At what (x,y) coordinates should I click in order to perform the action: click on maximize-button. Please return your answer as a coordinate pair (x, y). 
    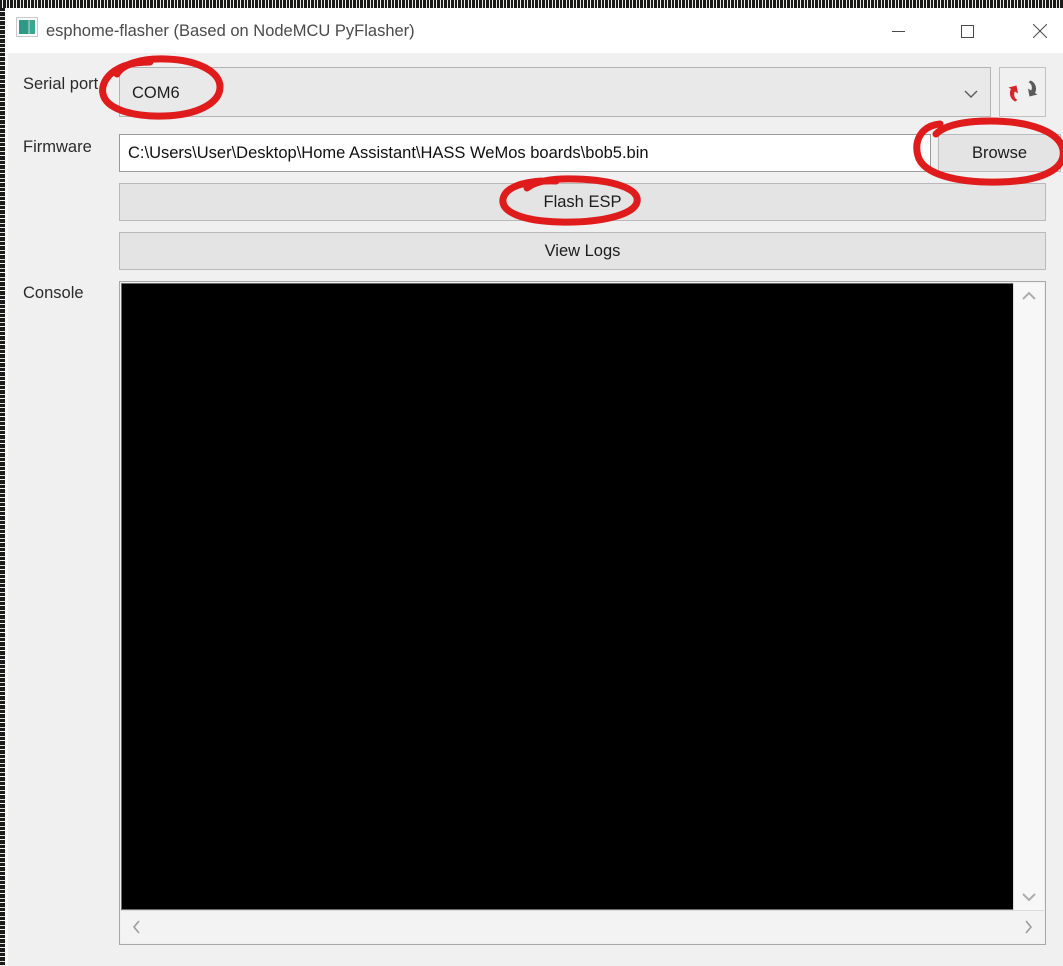
    Looking at the image, I should click on (967, 31).